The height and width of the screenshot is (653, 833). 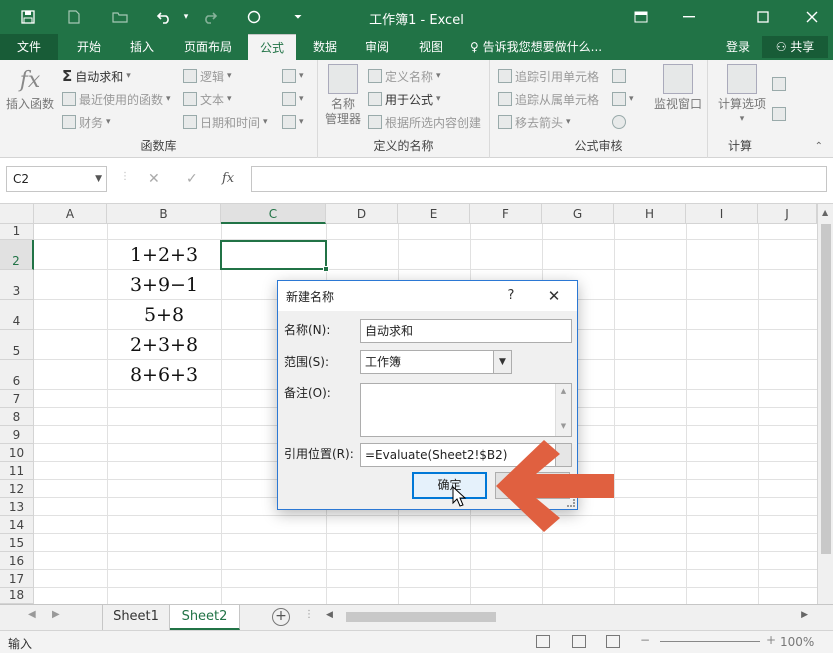 What do you see at coordinates (506, 214) in the screenshot?
I see `column-header: F` at bounding box center [506, 214].